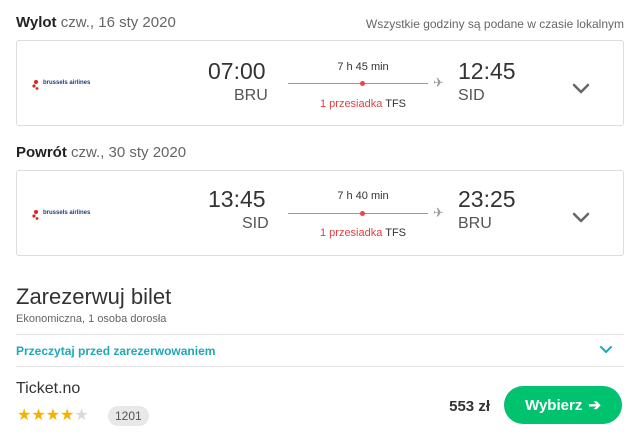 The height and width of the screenshot is (448, 632). Describe the element at coordinates (554, 405) in the screenshot. I see `choose-button-label: Wybierz` at that location.